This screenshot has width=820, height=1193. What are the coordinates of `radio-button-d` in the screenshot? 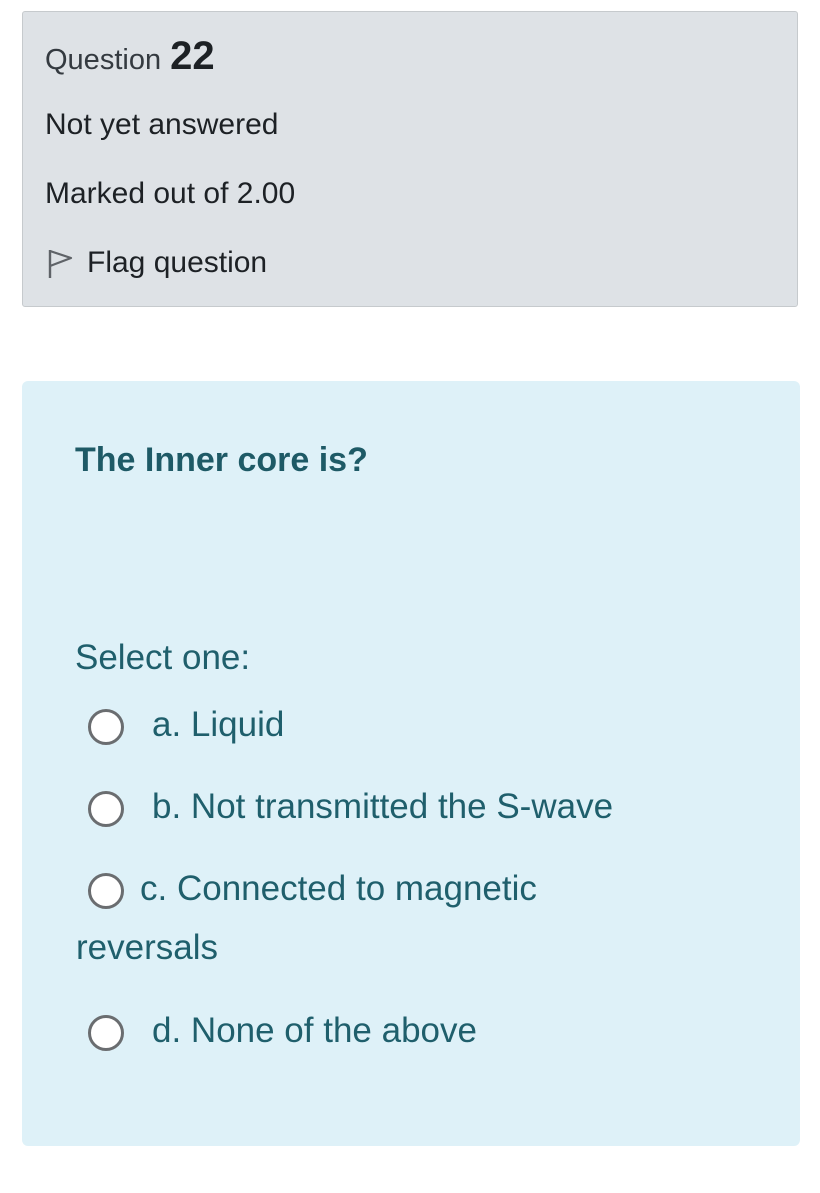 It's located at (106, 1033).